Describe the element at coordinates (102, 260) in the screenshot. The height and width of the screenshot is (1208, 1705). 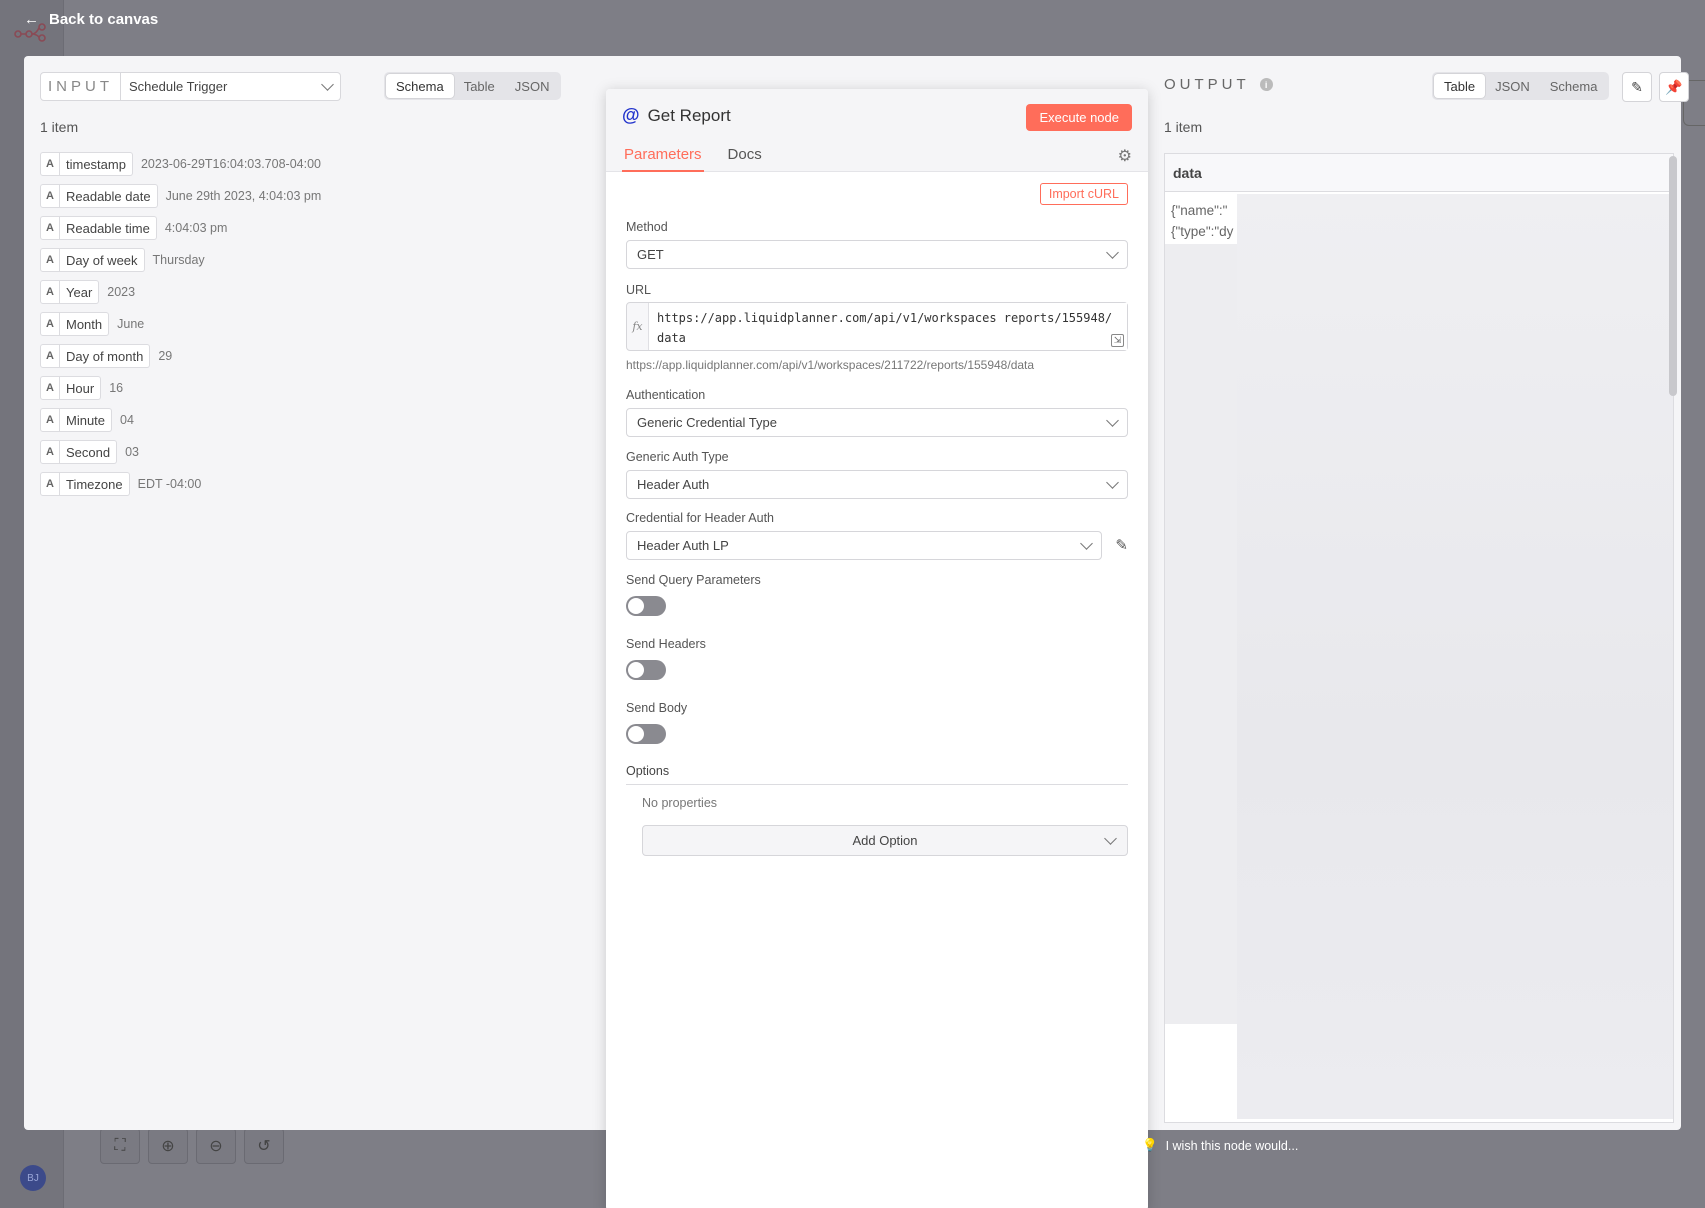
I see `schema-field-key: Day of week` at that location.